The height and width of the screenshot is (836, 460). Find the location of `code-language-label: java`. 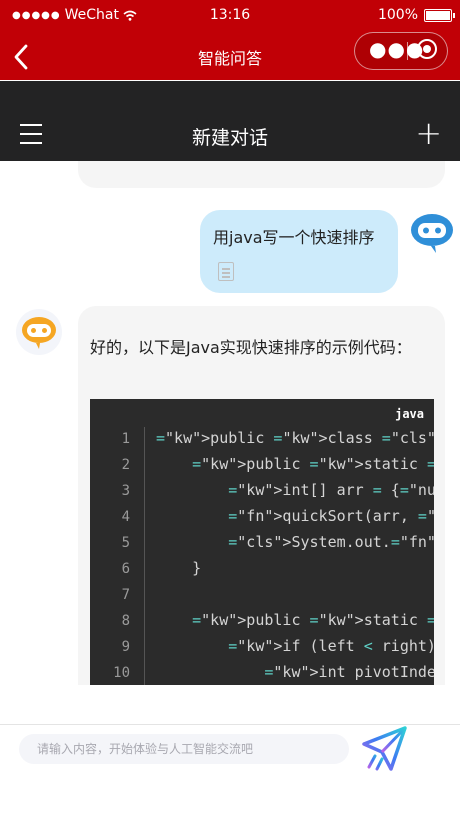

code-language-label: java is located at coordinates (409, 414).